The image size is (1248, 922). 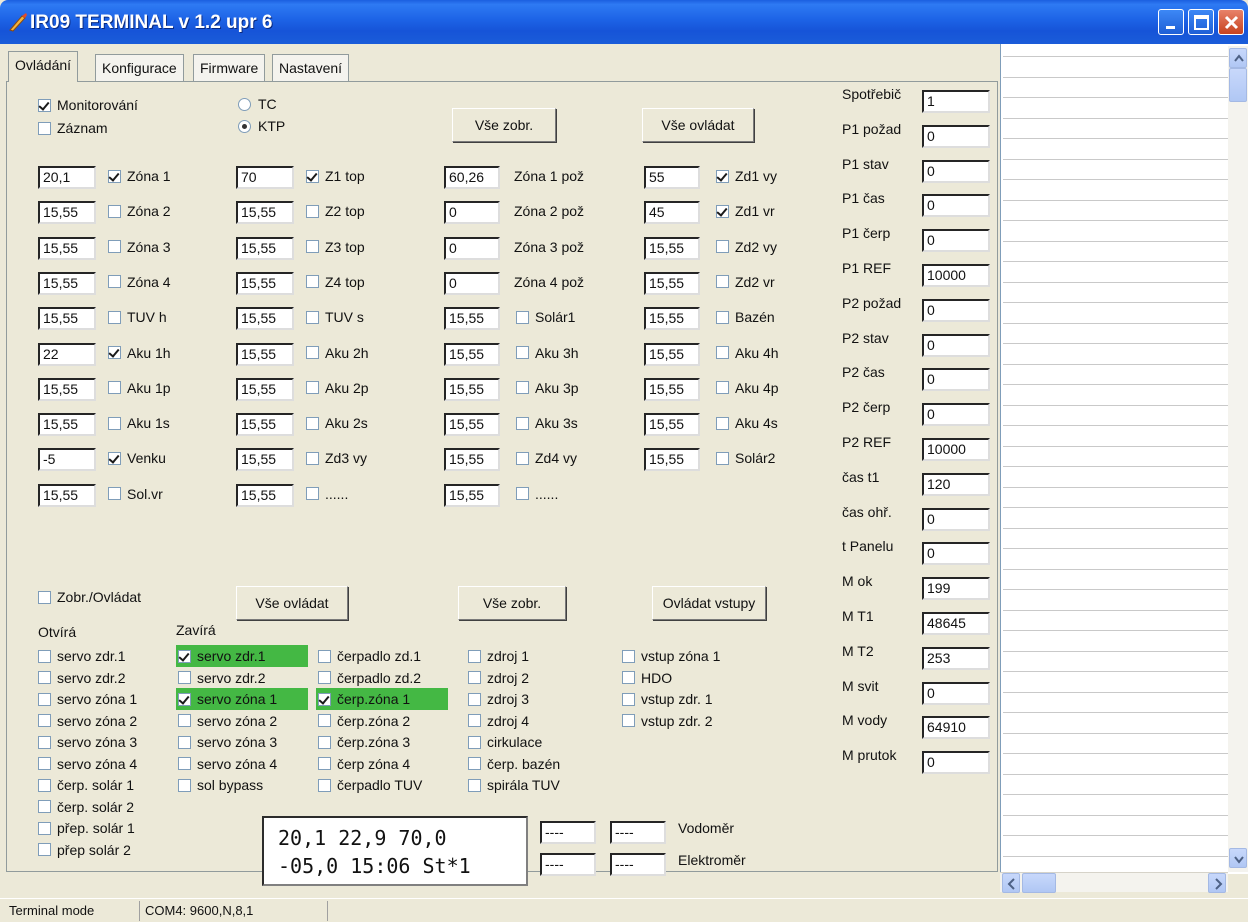 I want to click on hscroll-thumb, so click(x=1039, y=883).